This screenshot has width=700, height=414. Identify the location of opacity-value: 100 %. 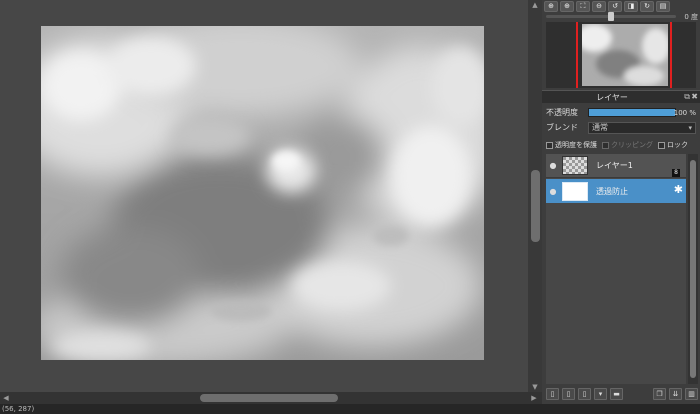
(684, 113).